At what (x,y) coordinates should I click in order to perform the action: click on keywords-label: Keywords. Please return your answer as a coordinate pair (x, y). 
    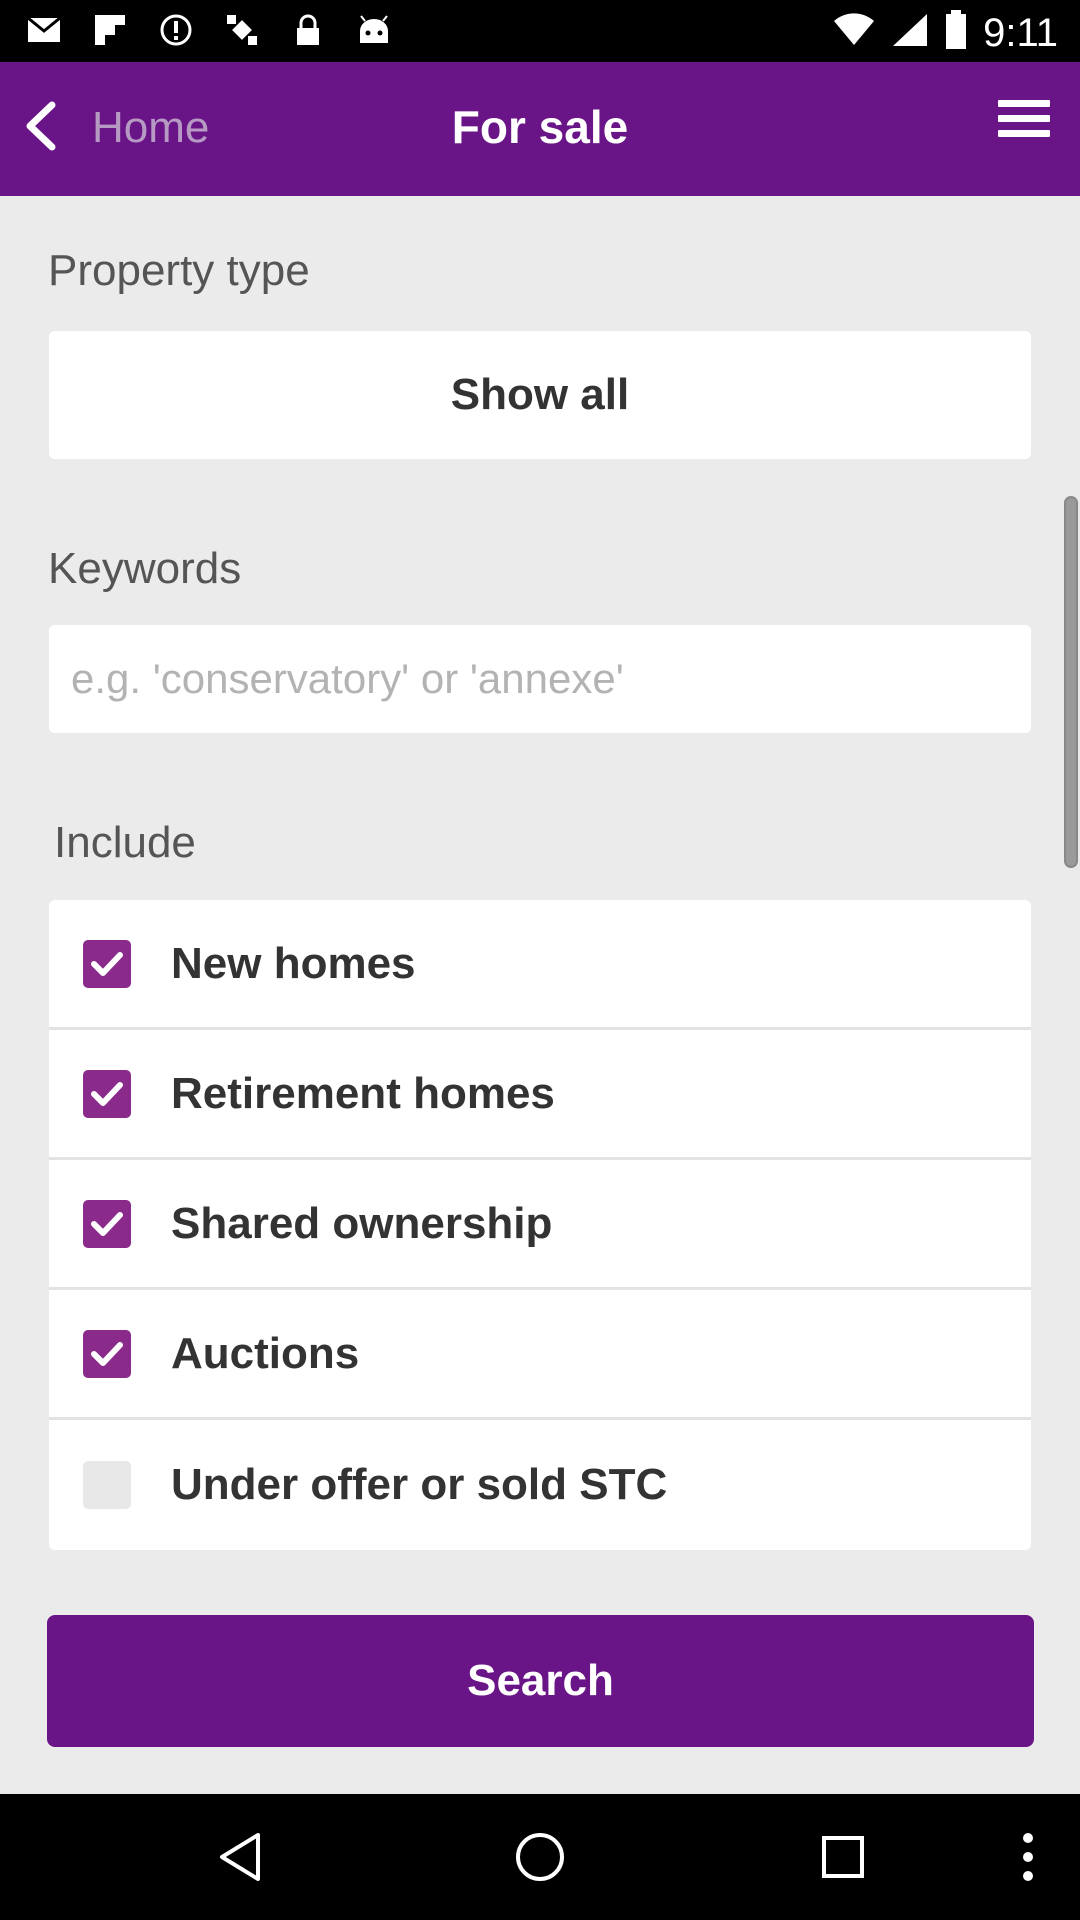
    Looking at the image, I should click on (145, 568).